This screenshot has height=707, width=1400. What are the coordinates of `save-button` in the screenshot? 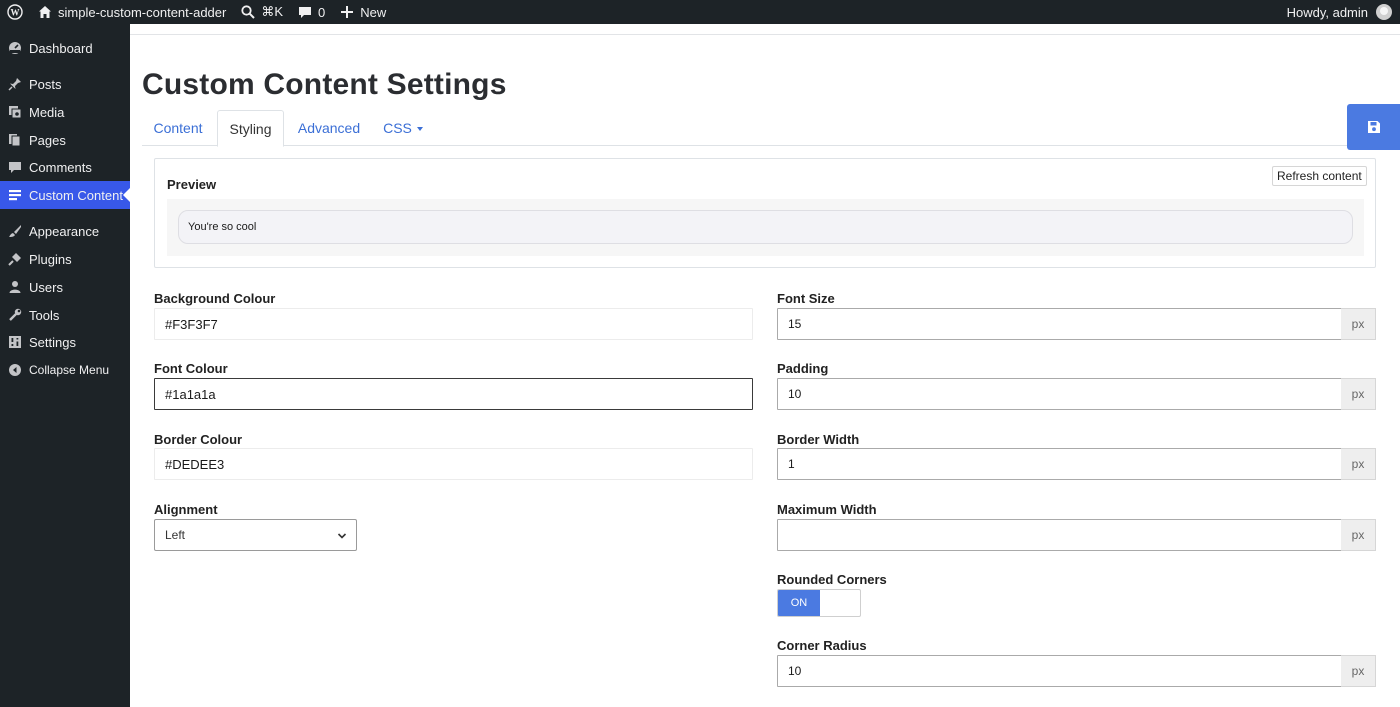 It's located at (1373, 127).